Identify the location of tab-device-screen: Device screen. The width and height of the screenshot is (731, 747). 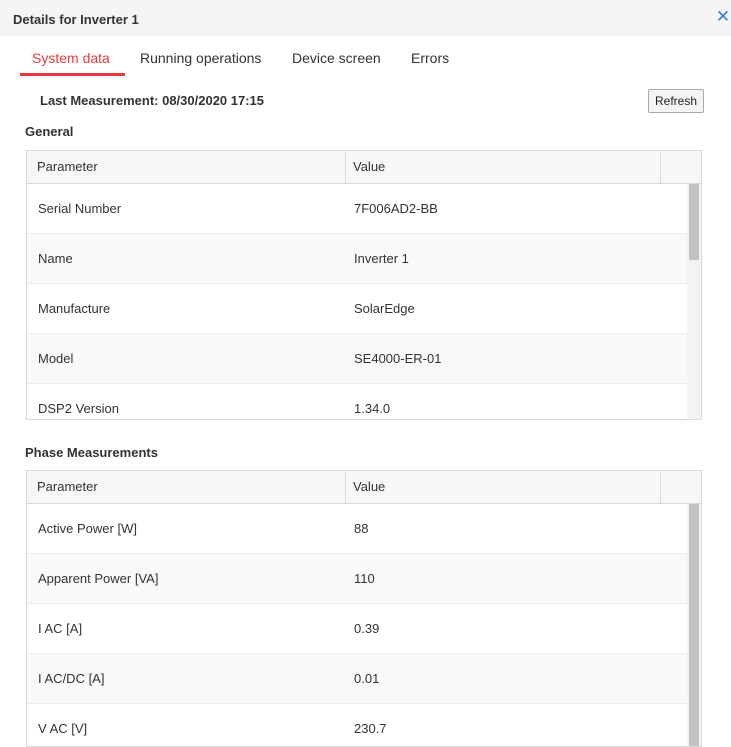
(336, 58).